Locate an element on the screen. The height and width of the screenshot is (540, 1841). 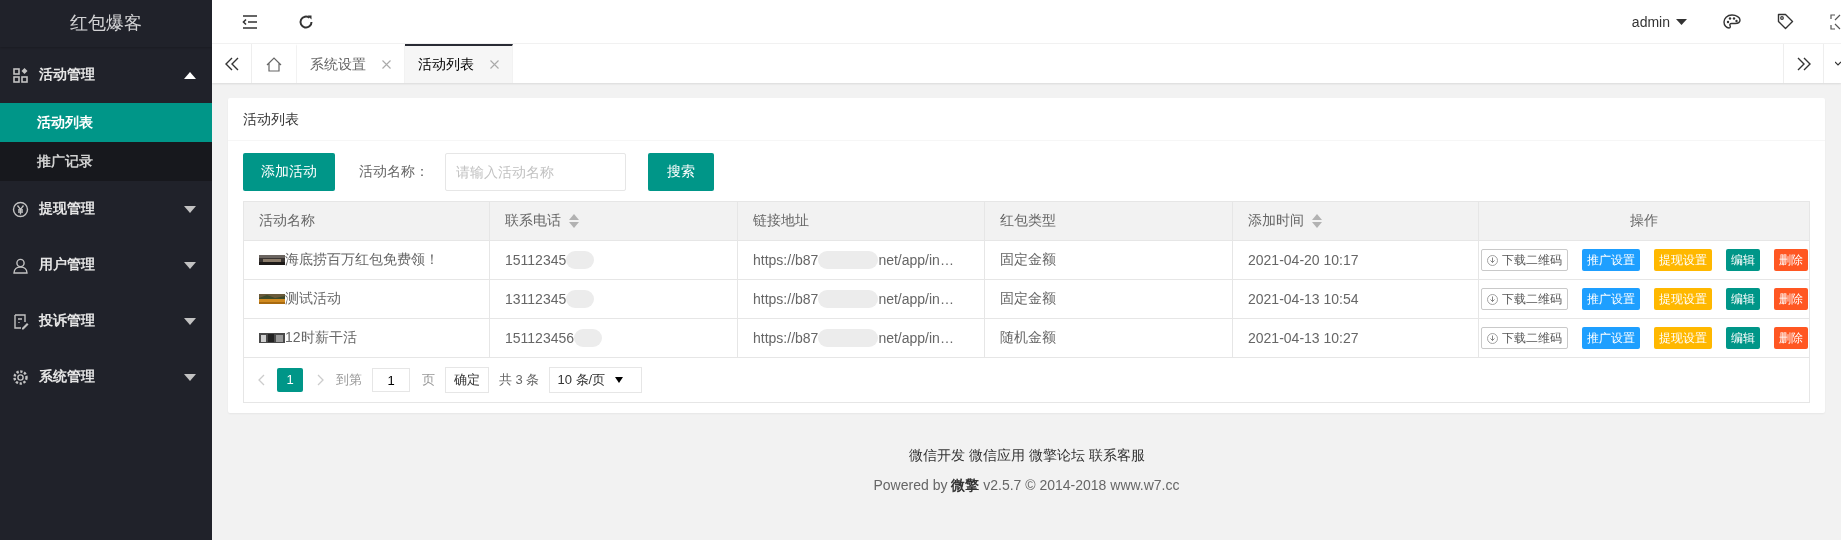
footer-link: 微信开发 is located at coordinates (936, 456).